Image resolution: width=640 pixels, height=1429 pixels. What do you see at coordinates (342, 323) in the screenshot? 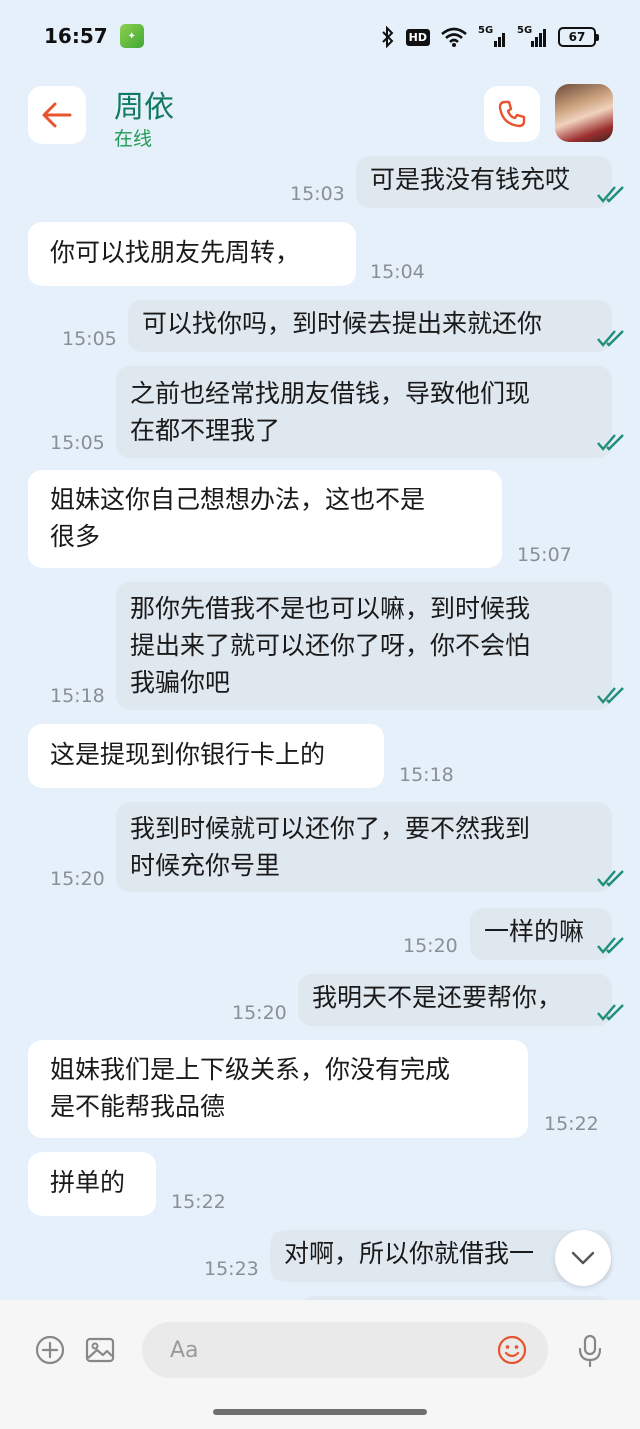
I see `message-text: 可以找你吗，到时候去提出来就还你` at bounding box center [342, 323].